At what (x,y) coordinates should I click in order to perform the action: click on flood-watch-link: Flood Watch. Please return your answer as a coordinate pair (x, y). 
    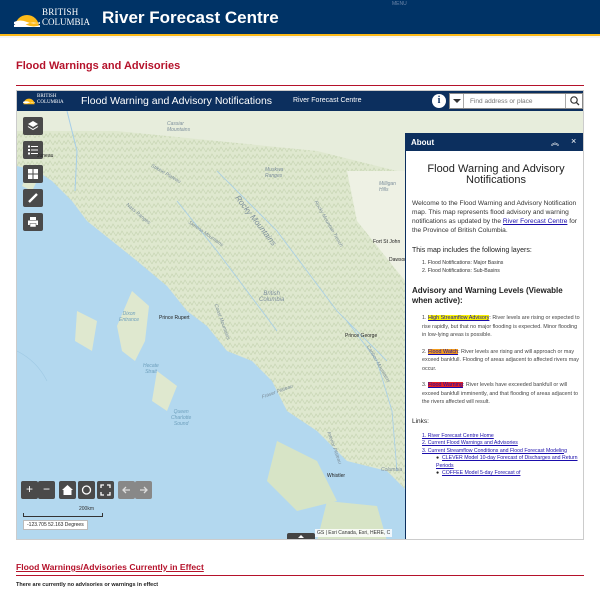
    Looking at the image, I should click on (443, 351).